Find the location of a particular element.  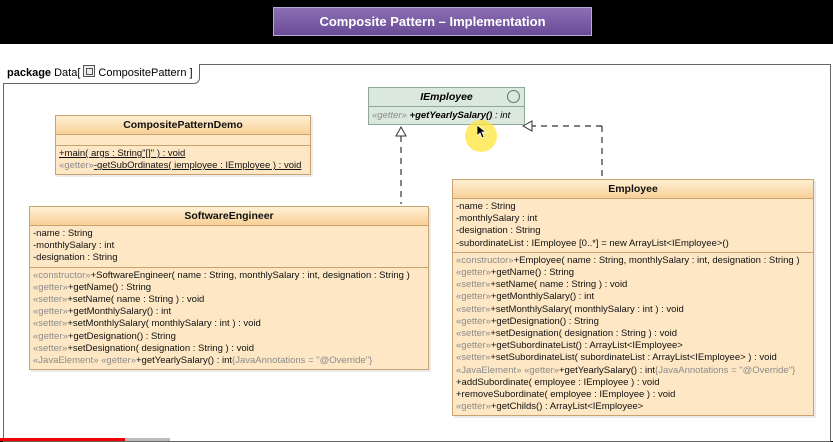

iemployee-operations: «getter» +getYearlySalary() : int is located at coordinates (446, 115).